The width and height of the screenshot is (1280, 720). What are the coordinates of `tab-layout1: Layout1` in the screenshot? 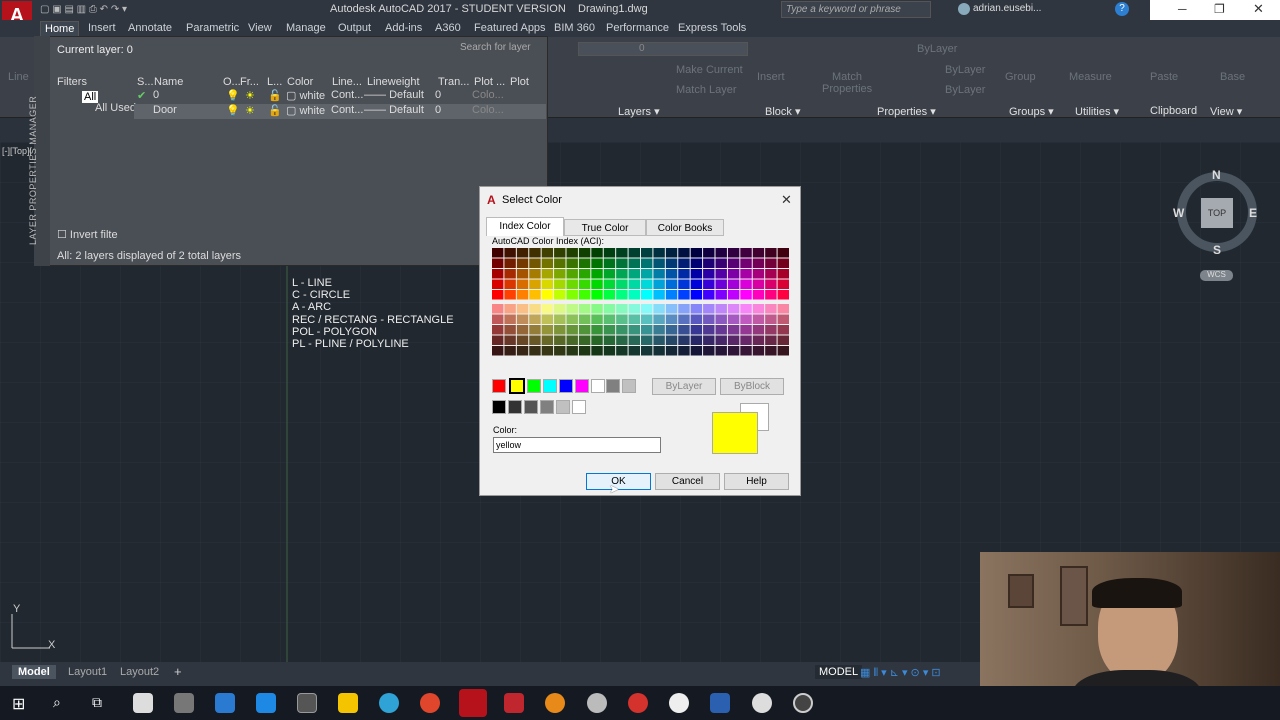 It's located at (87, 672).